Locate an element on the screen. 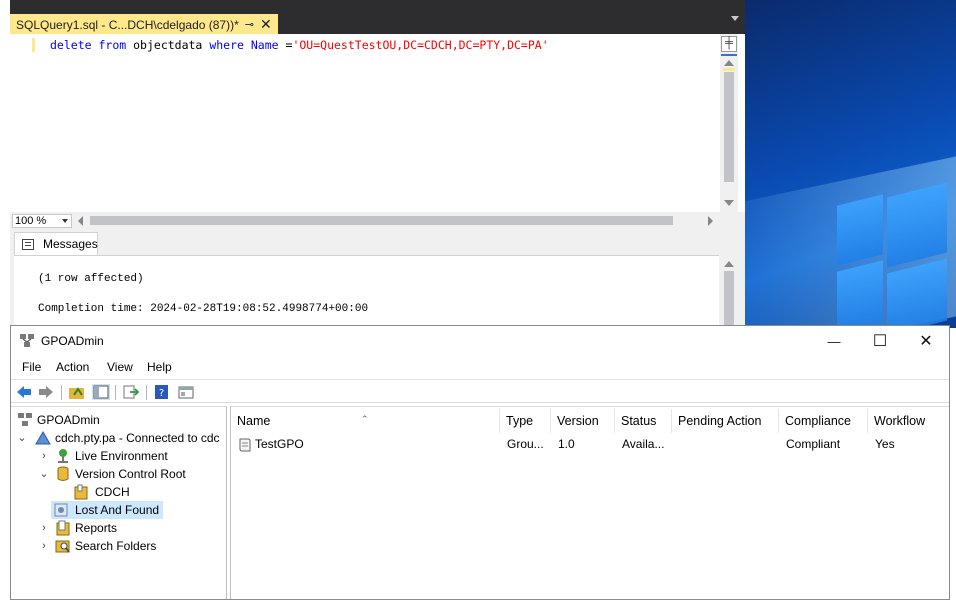  scroll-down-arrow-icon is located at coordinates (729, 203).